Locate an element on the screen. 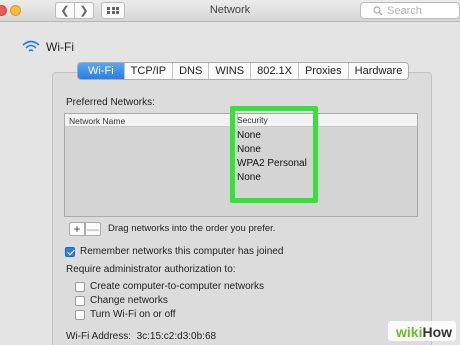 The width and height of the screenshot is (460, 345). add-network-button: + is located at coordinates (77, 229).